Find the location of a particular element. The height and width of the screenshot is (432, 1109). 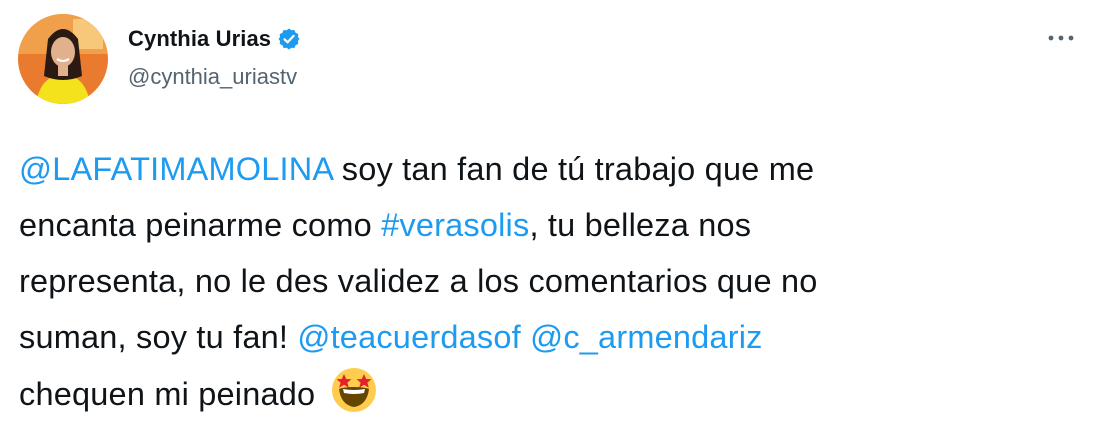

avatar is located at coordinates (63, 59).